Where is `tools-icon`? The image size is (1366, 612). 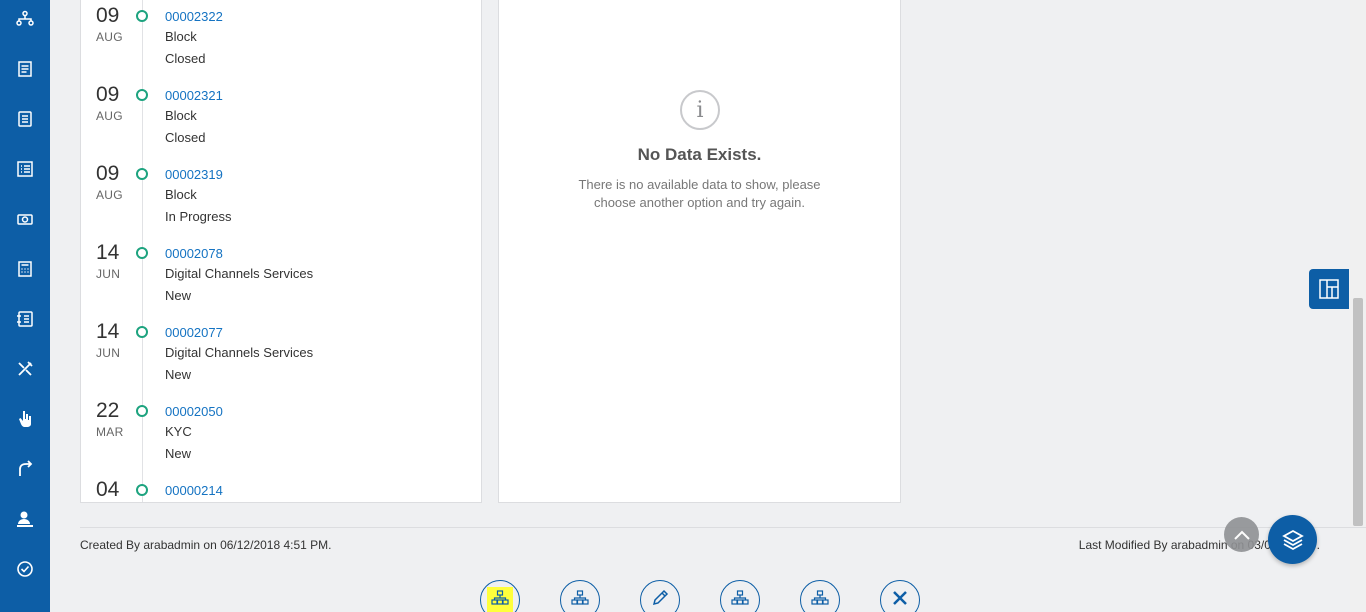
tools-icon is located at coordinates (25, 369).